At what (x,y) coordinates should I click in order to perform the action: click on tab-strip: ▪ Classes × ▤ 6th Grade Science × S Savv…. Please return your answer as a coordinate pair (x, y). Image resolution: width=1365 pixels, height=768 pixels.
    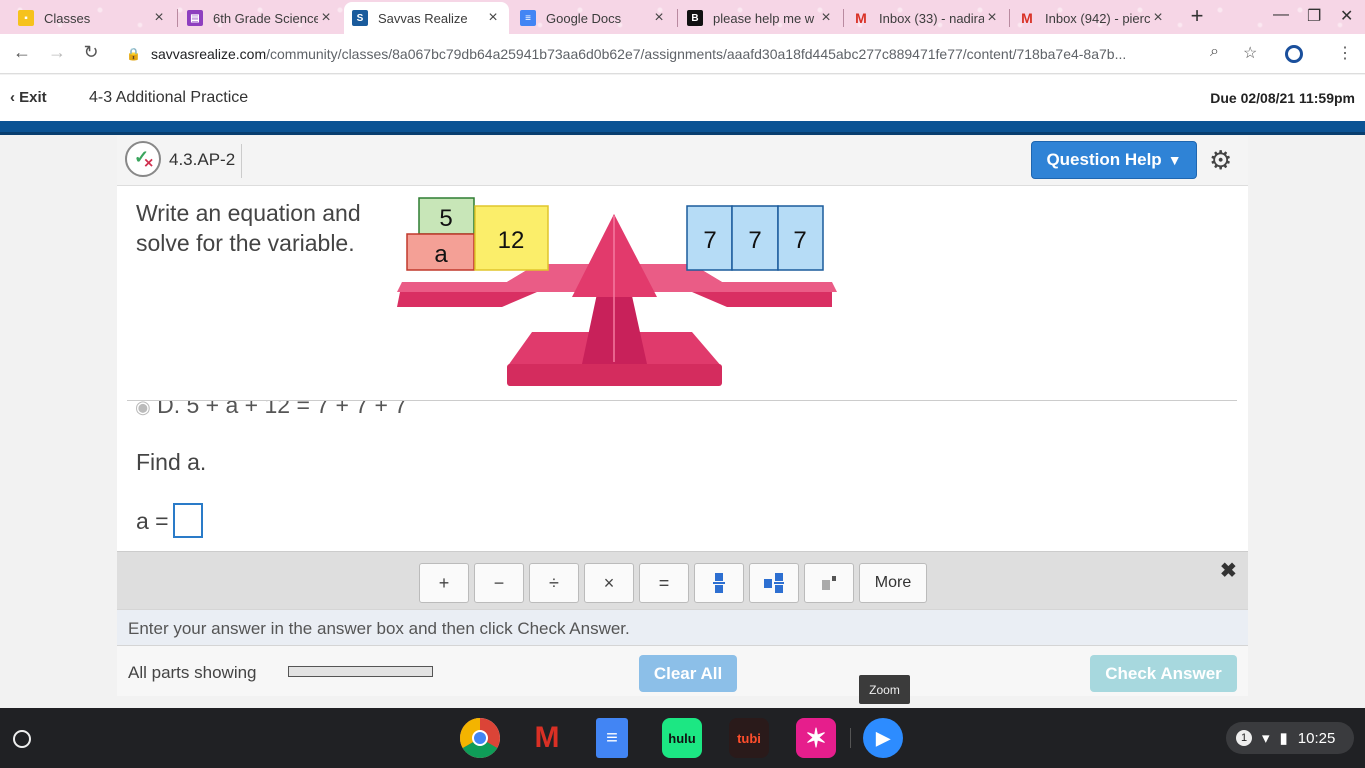
    Looking at the image, I should click on (682, 17).